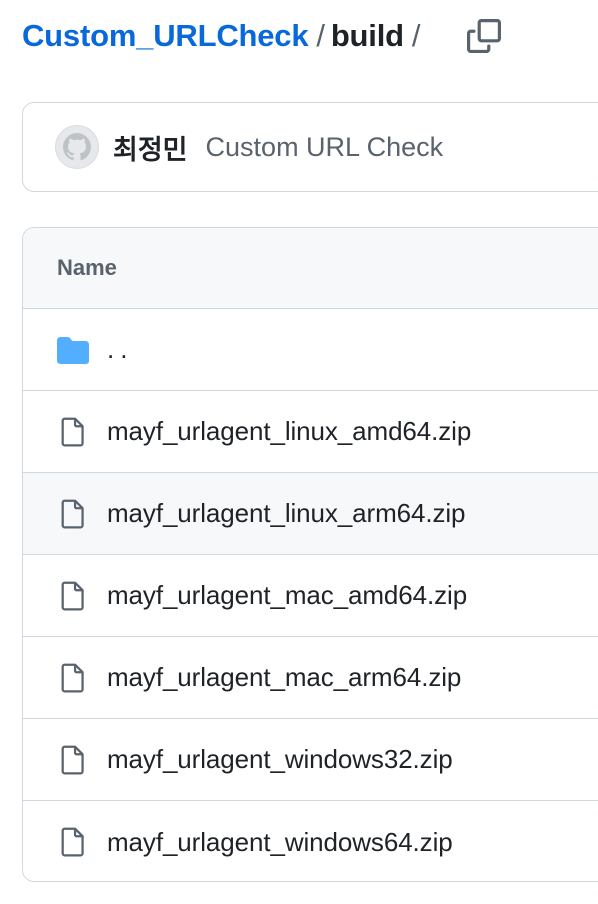 The width and height of the screenshot is (598, 904). What do you see at coordinates (310, 350) in the screenshot?
I see `parent-directory-row: ..` at bounding box center [310, 350].